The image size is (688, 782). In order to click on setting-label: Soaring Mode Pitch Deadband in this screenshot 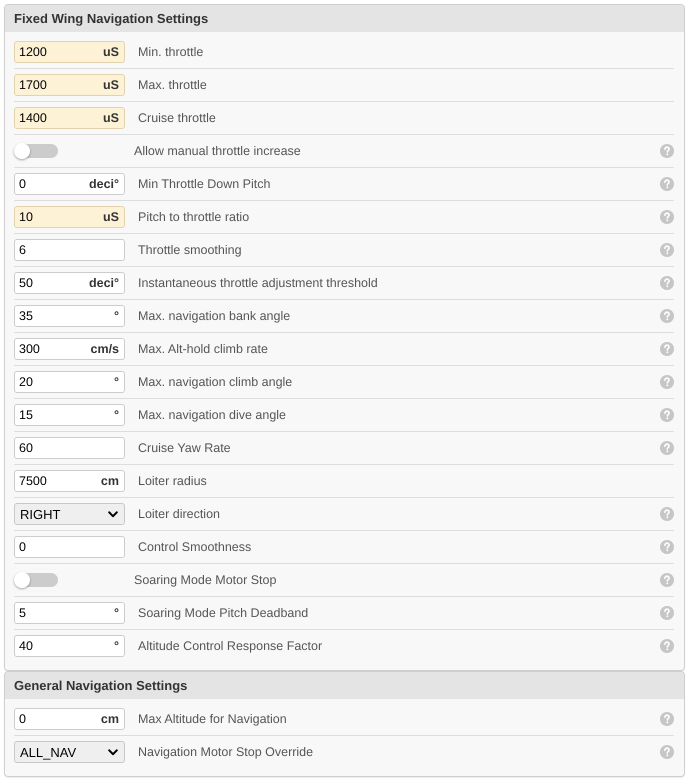, I will do `click(223, 613)`.